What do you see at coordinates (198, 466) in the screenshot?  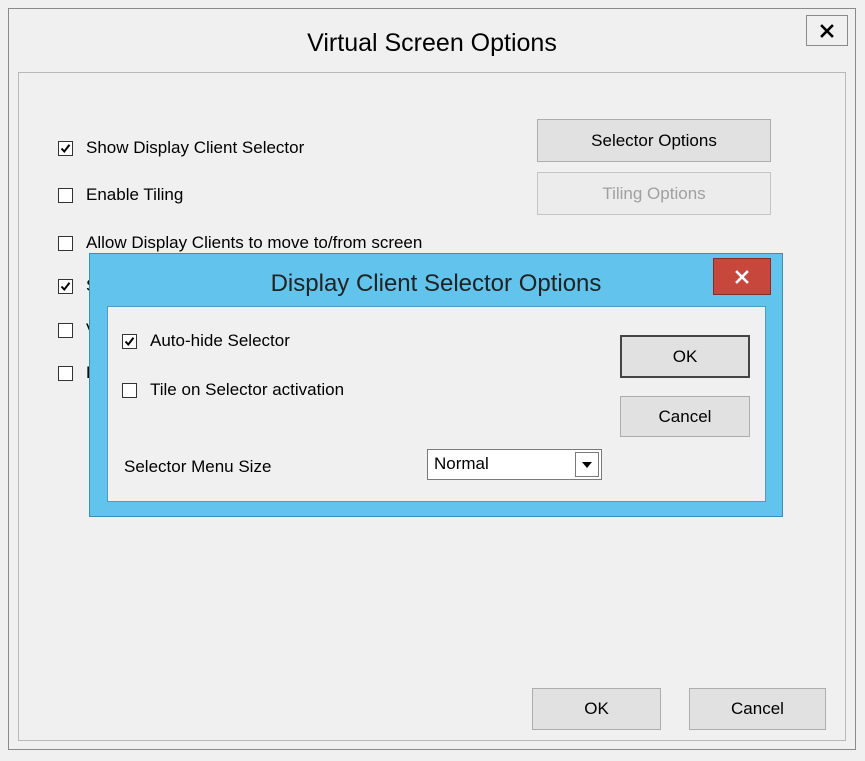 I see `selector-menu-size-label: Selector Menu Size` at bounding box center [198, 466].